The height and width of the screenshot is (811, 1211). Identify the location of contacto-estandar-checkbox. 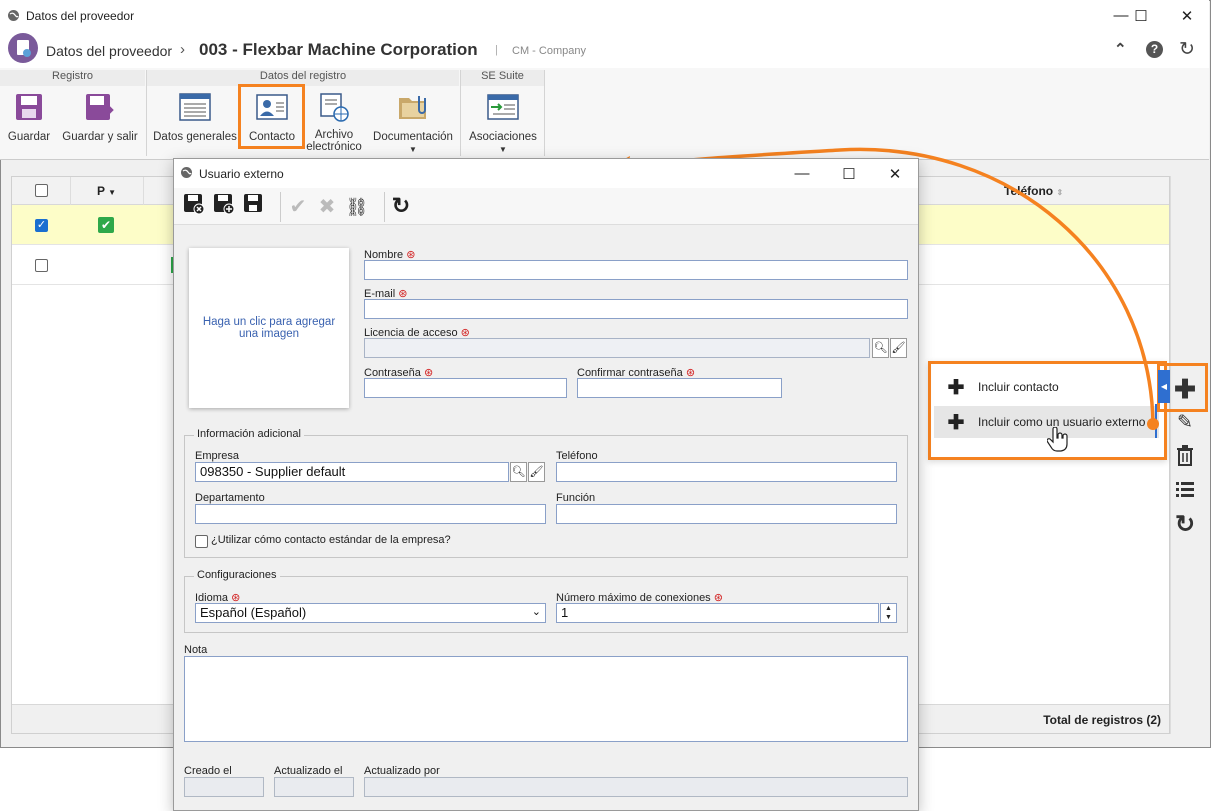
(201, 541).